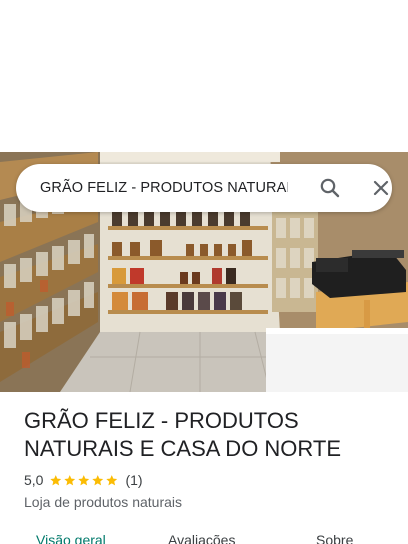 This screenshot has height=544, width=408. What do you see at coordinates (133, 480) in the screenshot?
I see `review-count: (1)` at bounding box center [133, 480].